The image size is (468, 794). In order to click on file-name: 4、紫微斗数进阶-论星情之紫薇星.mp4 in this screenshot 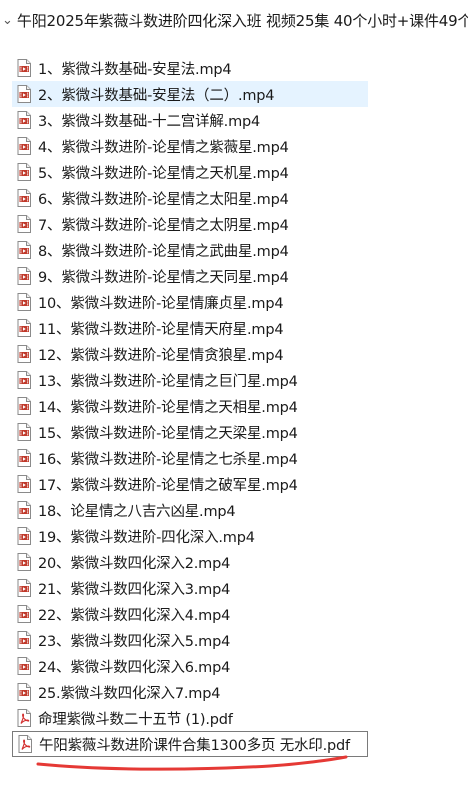, I will do `click(163, 147)`.